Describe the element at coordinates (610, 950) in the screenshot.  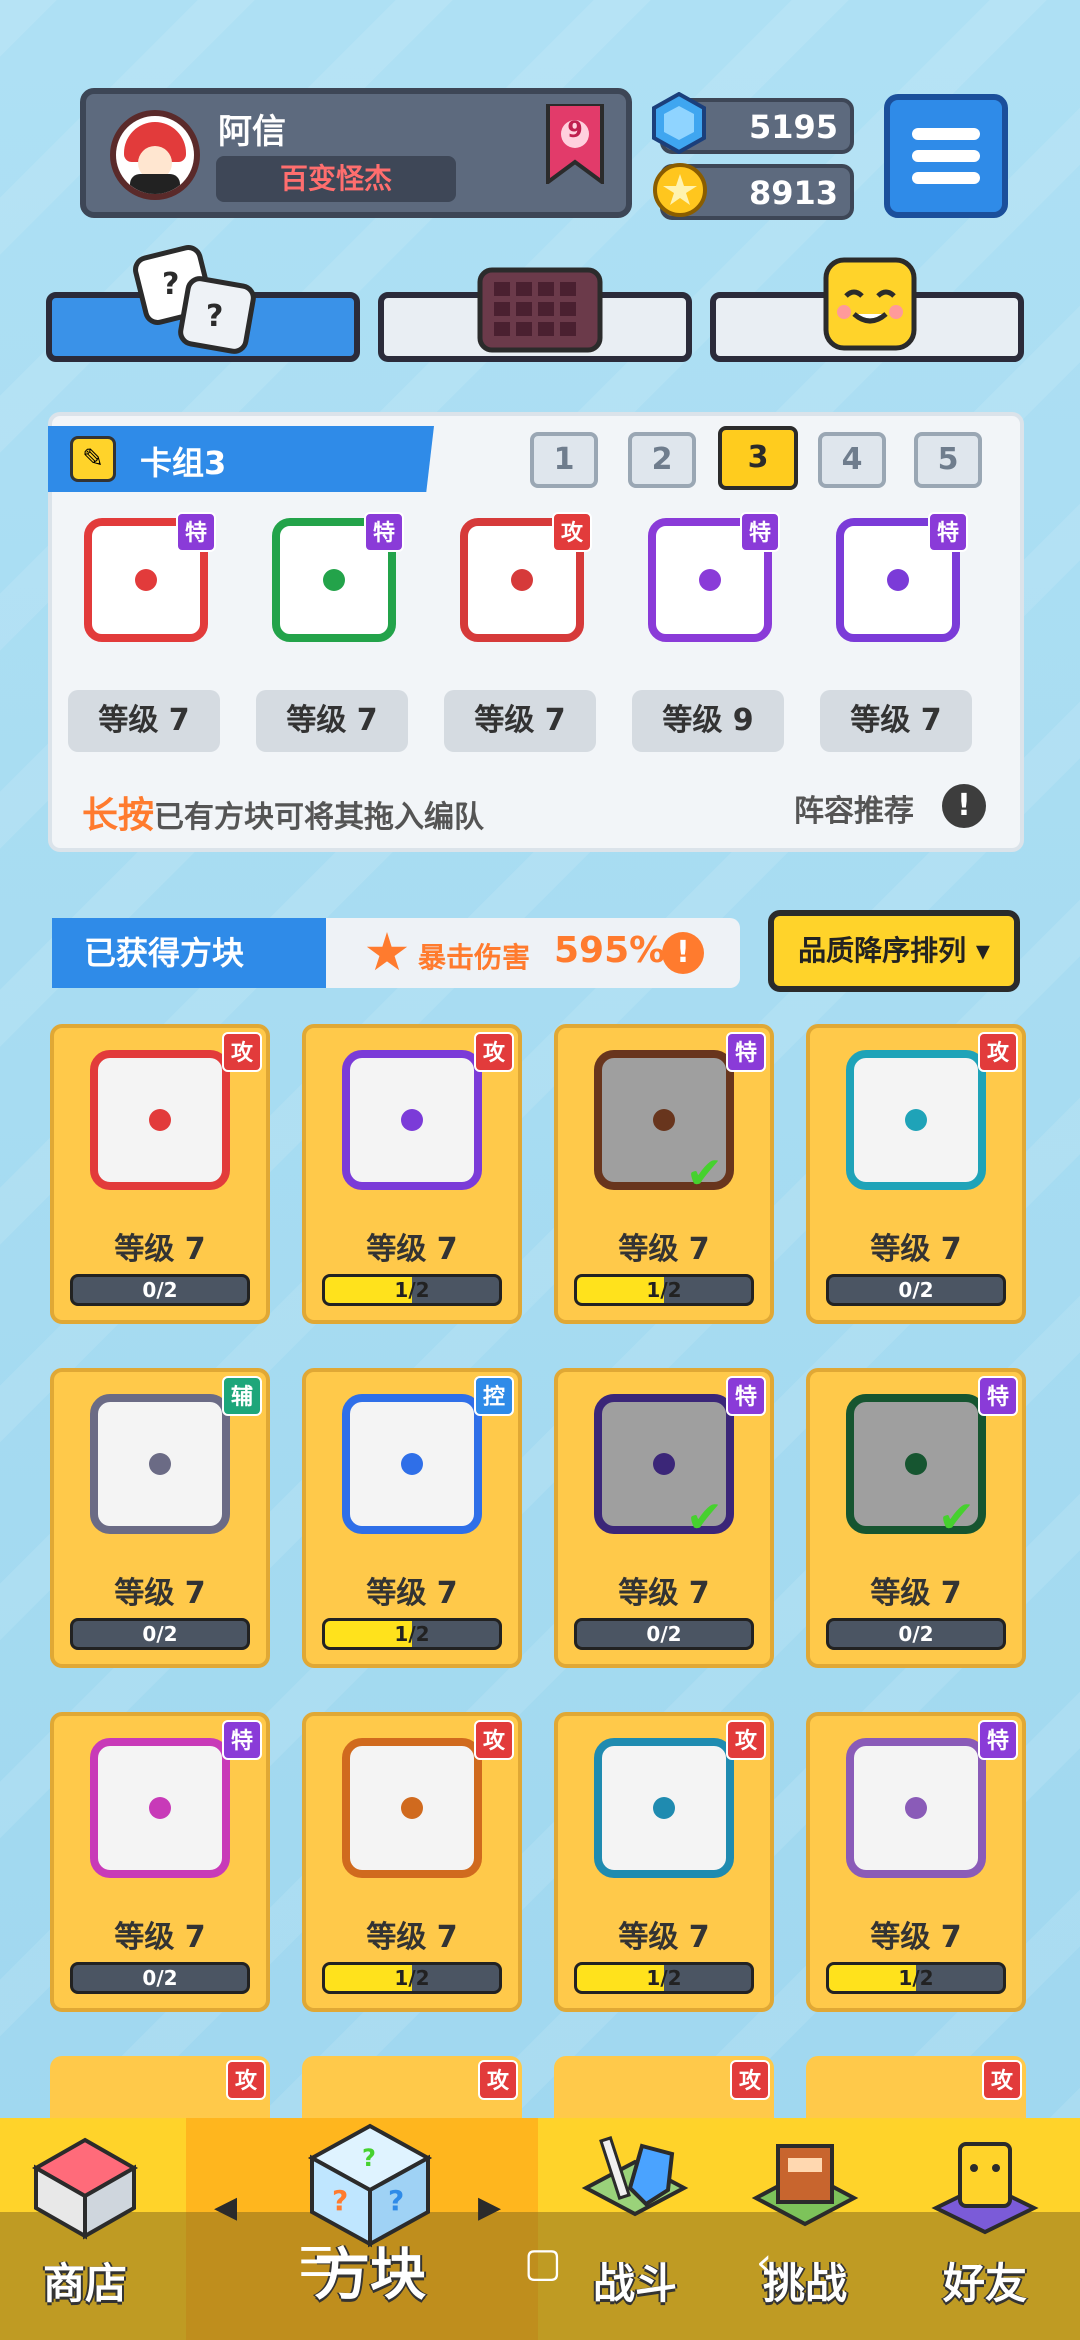
I see `crit-value: 595%` at that location.